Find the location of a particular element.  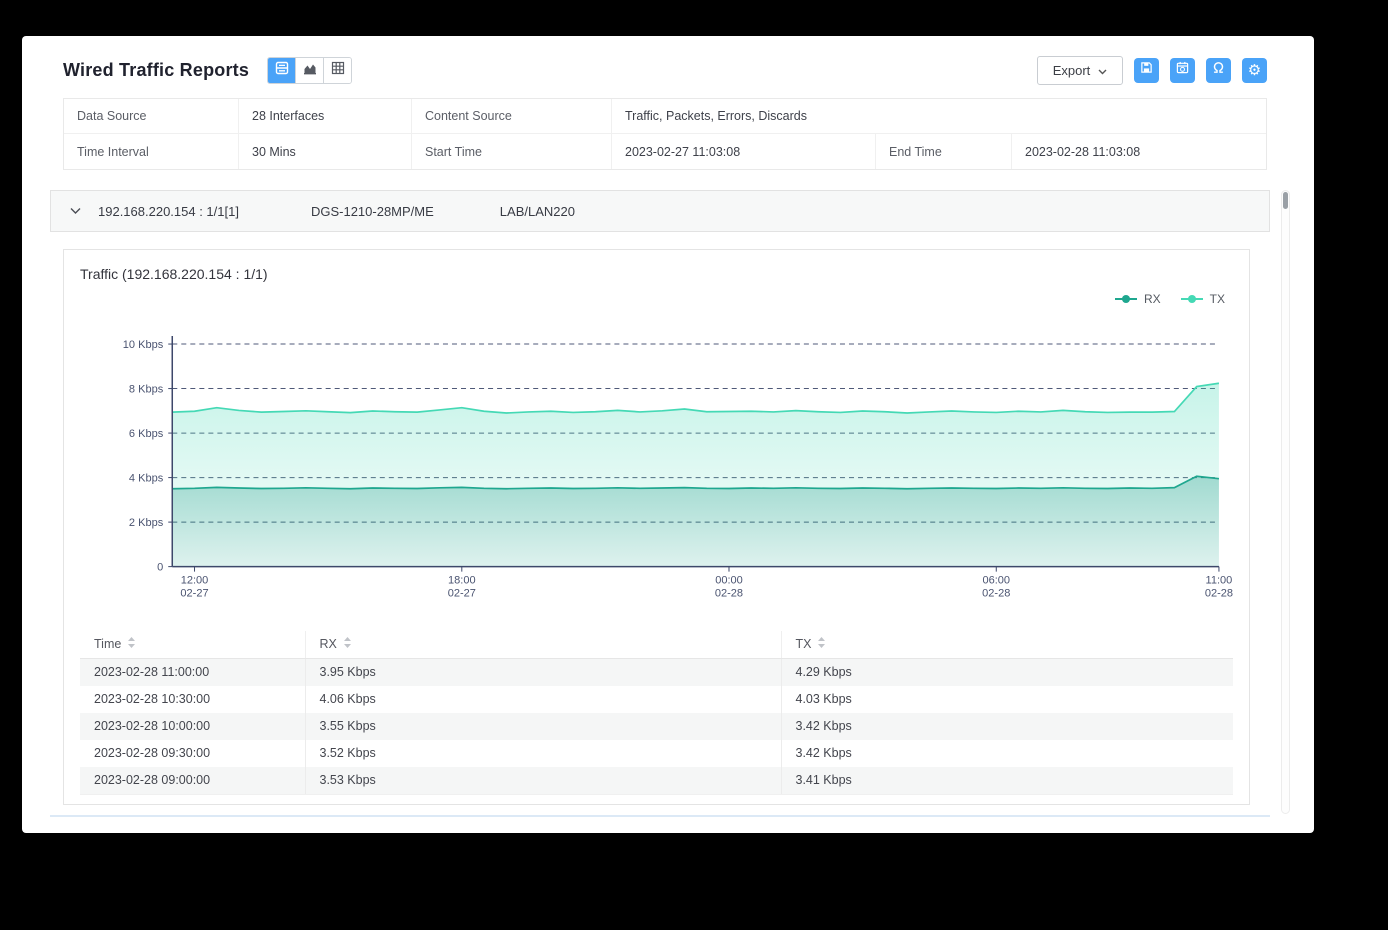

combined-view-icon is located at coordinates (282, 70).